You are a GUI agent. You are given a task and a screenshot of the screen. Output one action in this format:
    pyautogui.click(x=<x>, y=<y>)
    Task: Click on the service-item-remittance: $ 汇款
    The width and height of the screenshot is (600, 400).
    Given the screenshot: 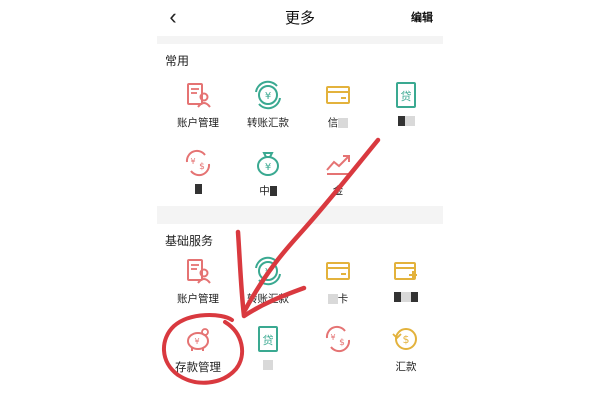 What is the action you would take?
    pyautogui.click(x=406, y=357)
    